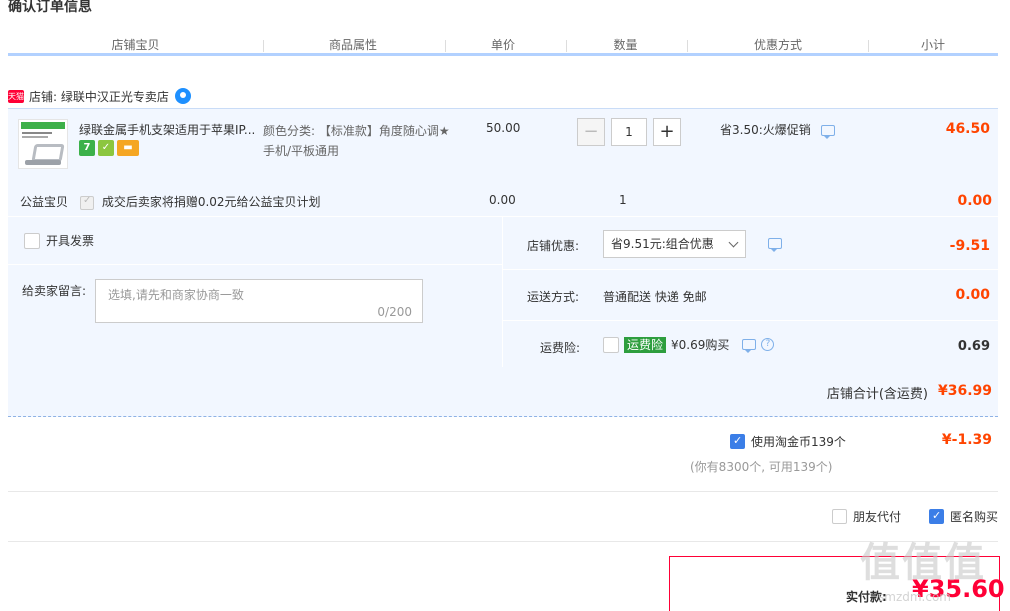 The width and height of the screenshot is (1010, 611). Describe the element at coordinates (553, 297) in the screenshot. I see `shipping-label: 运送方式:` at that location.